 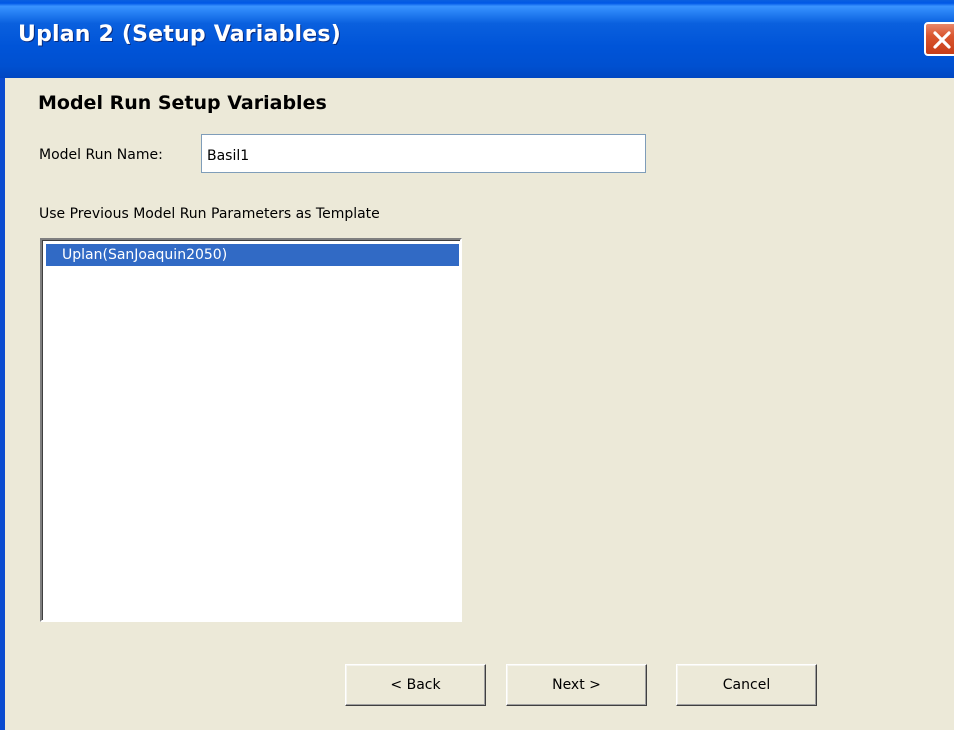 What do you see at coordinates (182, 103) in the screenshot?
I see `section-heading: Model Run Setup Variables` at bounding box center [182, 103].